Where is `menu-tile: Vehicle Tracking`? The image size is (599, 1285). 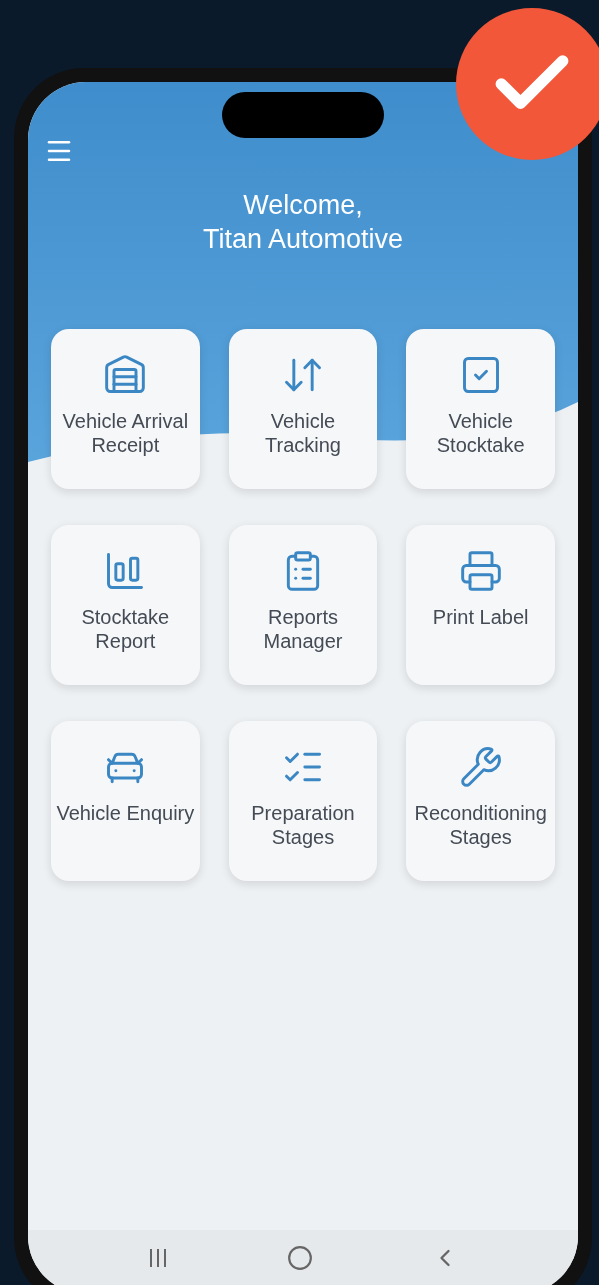 menu-tile: Vehicle Tracking is located at coordinates (303, 409).